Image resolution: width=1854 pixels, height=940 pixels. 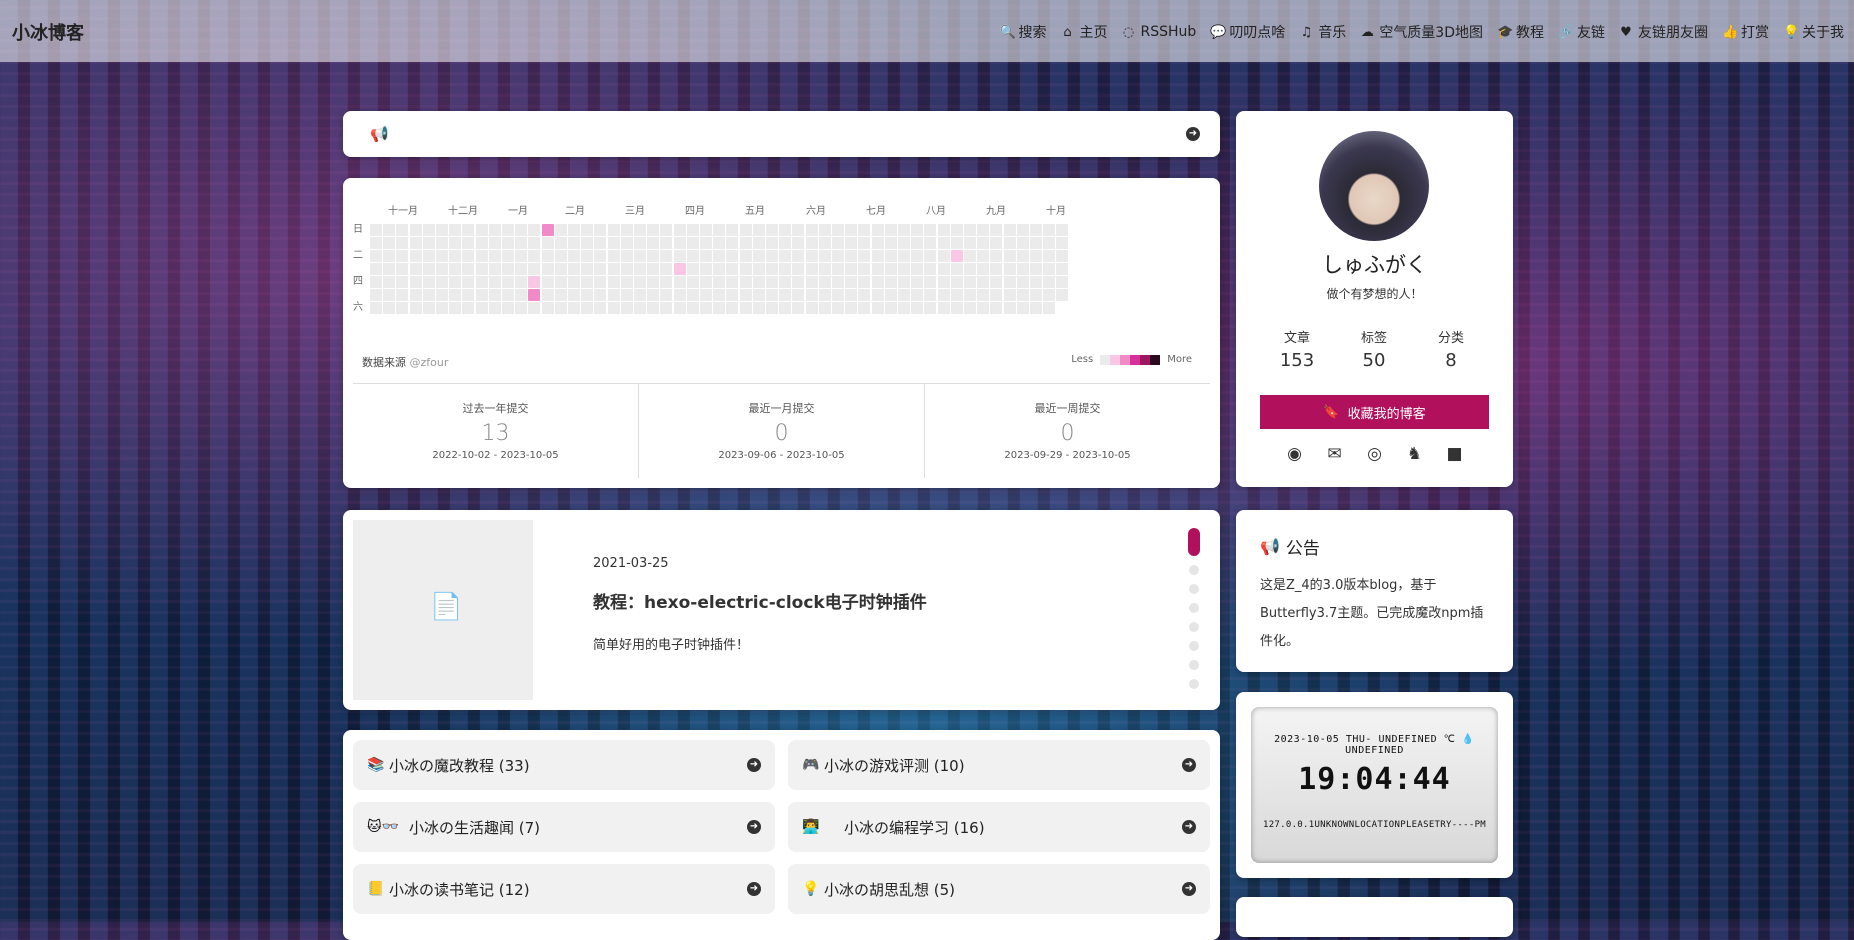 I want to click on nav-item-5: ☁ 空气质量3D地图, so click(x=1421, y=32).